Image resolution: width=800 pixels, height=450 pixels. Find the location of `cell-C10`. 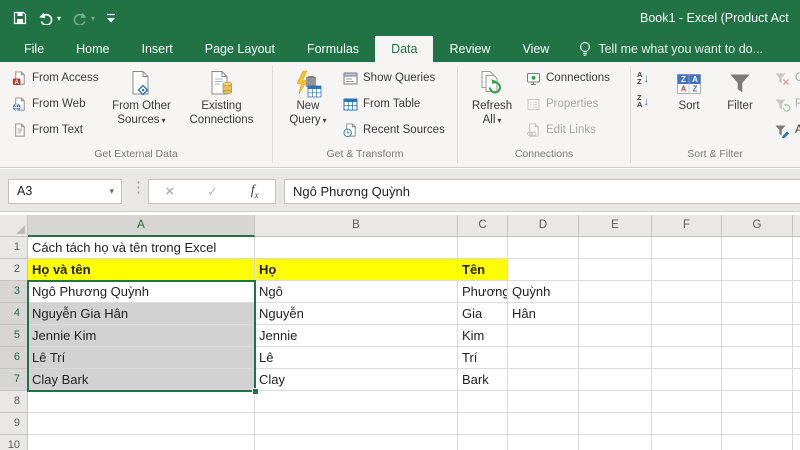

cell-C10 is located at coordinates (483, 442).